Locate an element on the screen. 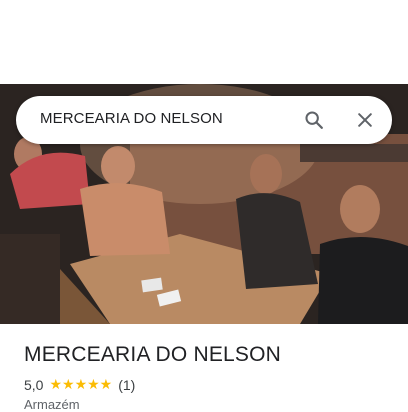 Image resolution: width=408 pixels, height=412 pixels. rating-row: 5,0 ★★★★★ (1) is located at coordinates (79, 384).